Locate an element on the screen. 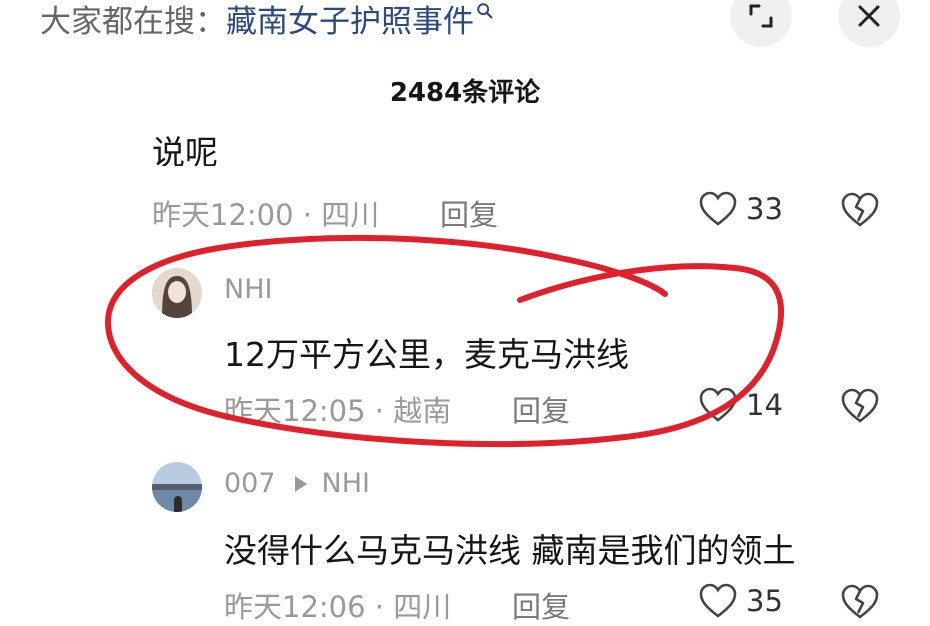 The height and width of the screenshot is (626, 930). like-button: 35 is located at coordinates (740, 601).